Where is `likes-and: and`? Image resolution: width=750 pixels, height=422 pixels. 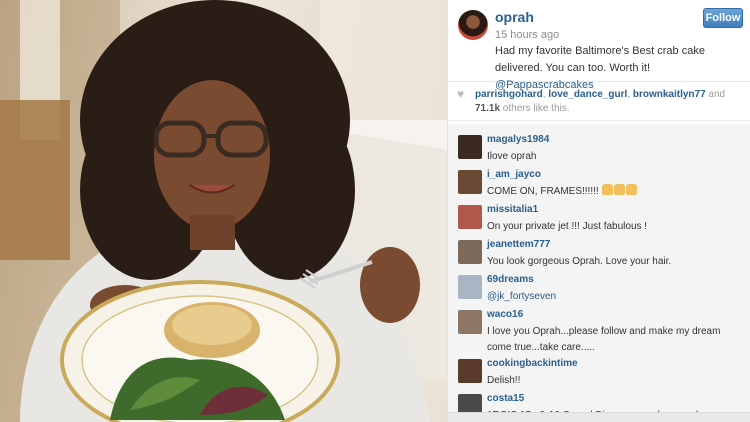 likes-and: and is located at coordinates (715, 94).